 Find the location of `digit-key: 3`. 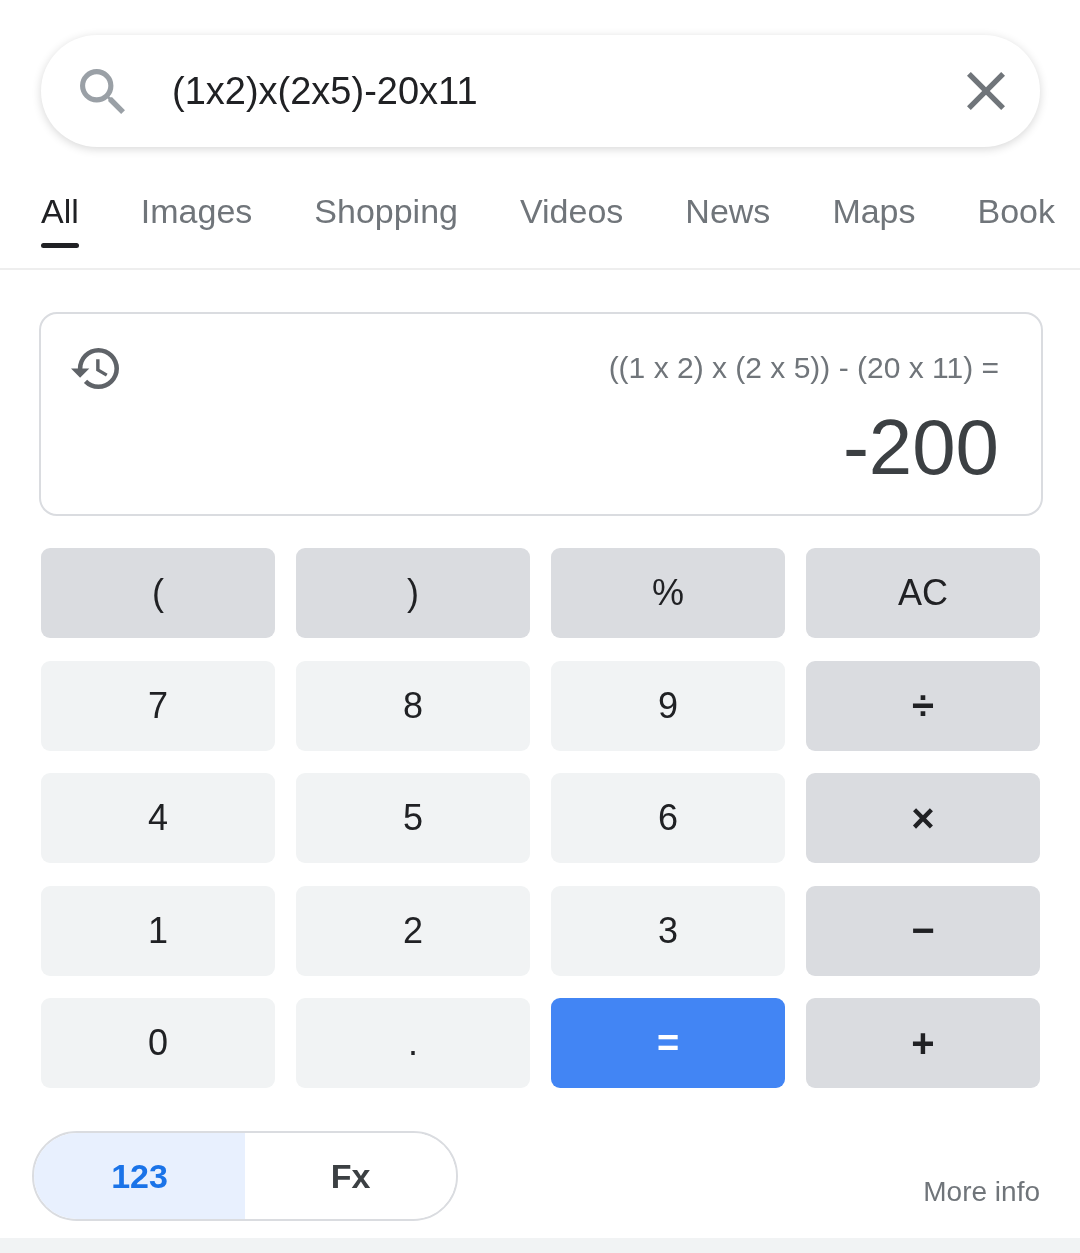

digit-key: 3 is located at coordinates (668, 930).